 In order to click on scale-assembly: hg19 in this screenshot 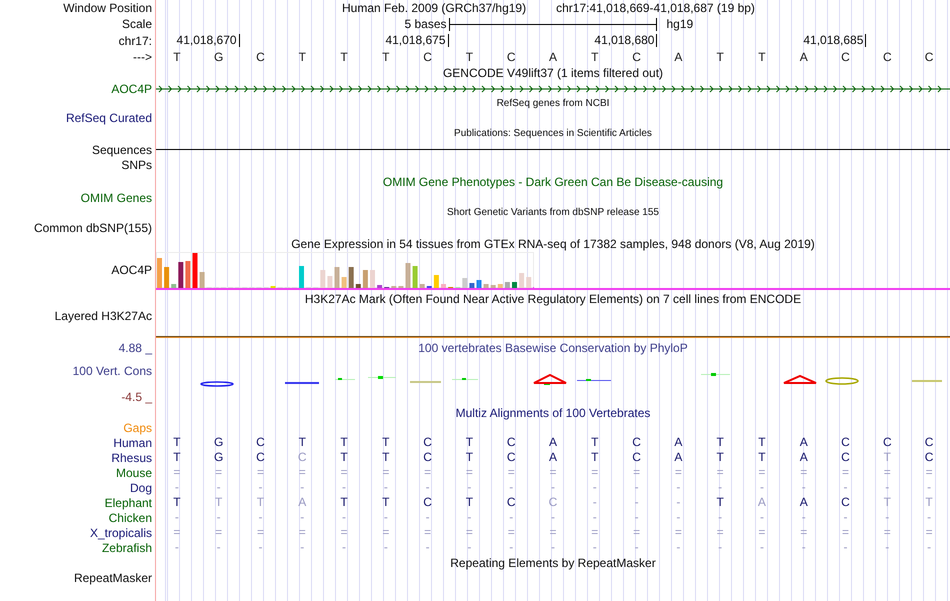, I will do `click(679, 24)`.